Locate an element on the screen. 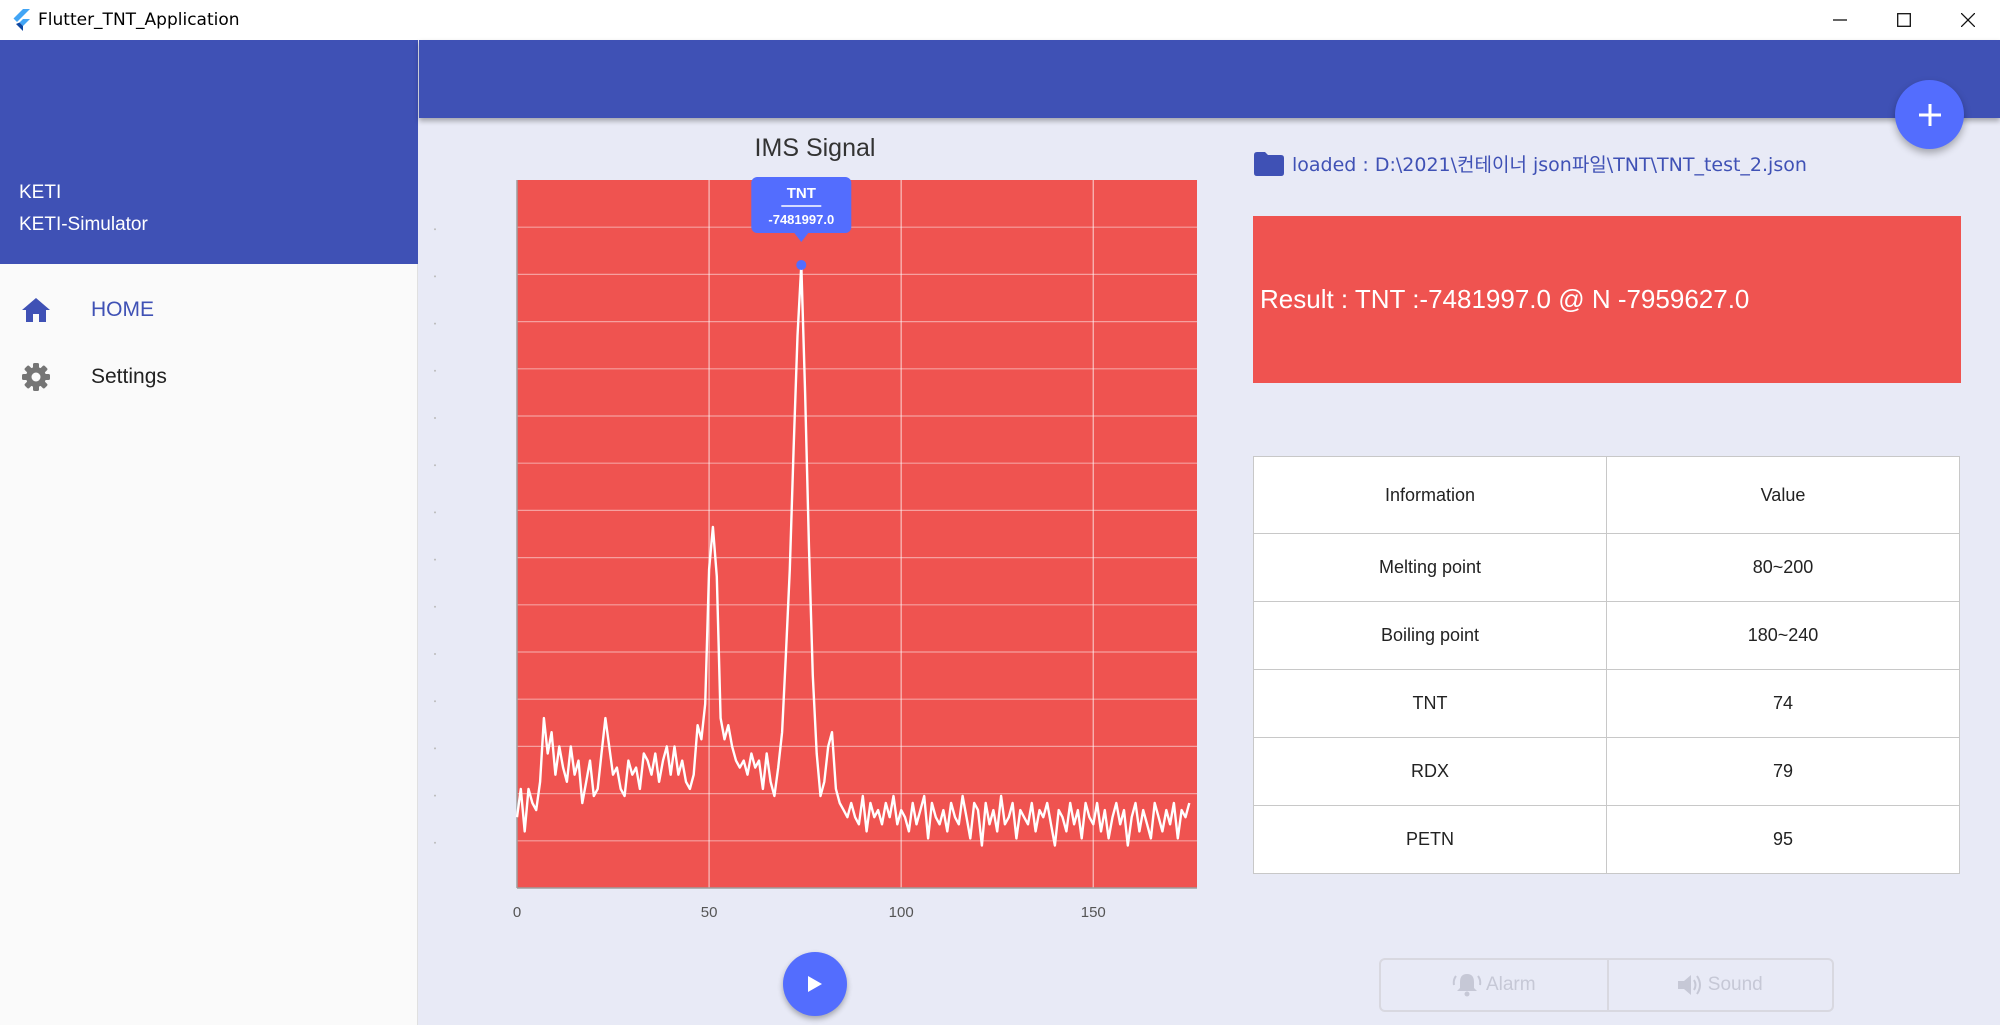 Image resolution: width=2000 pixels, height=1025 pixels. table-cell-info: Boiling point is located at coordinates (1430, 635).